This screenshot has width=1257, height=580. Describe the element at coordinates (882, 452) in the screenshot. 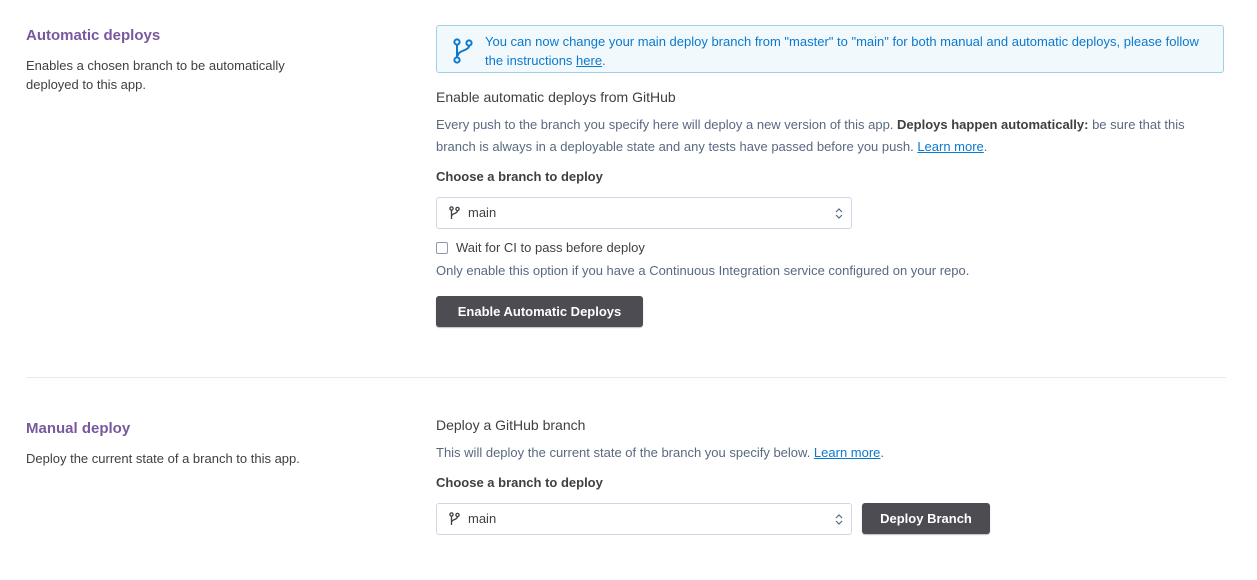

I see `manual-explanation-period: .` at that location.